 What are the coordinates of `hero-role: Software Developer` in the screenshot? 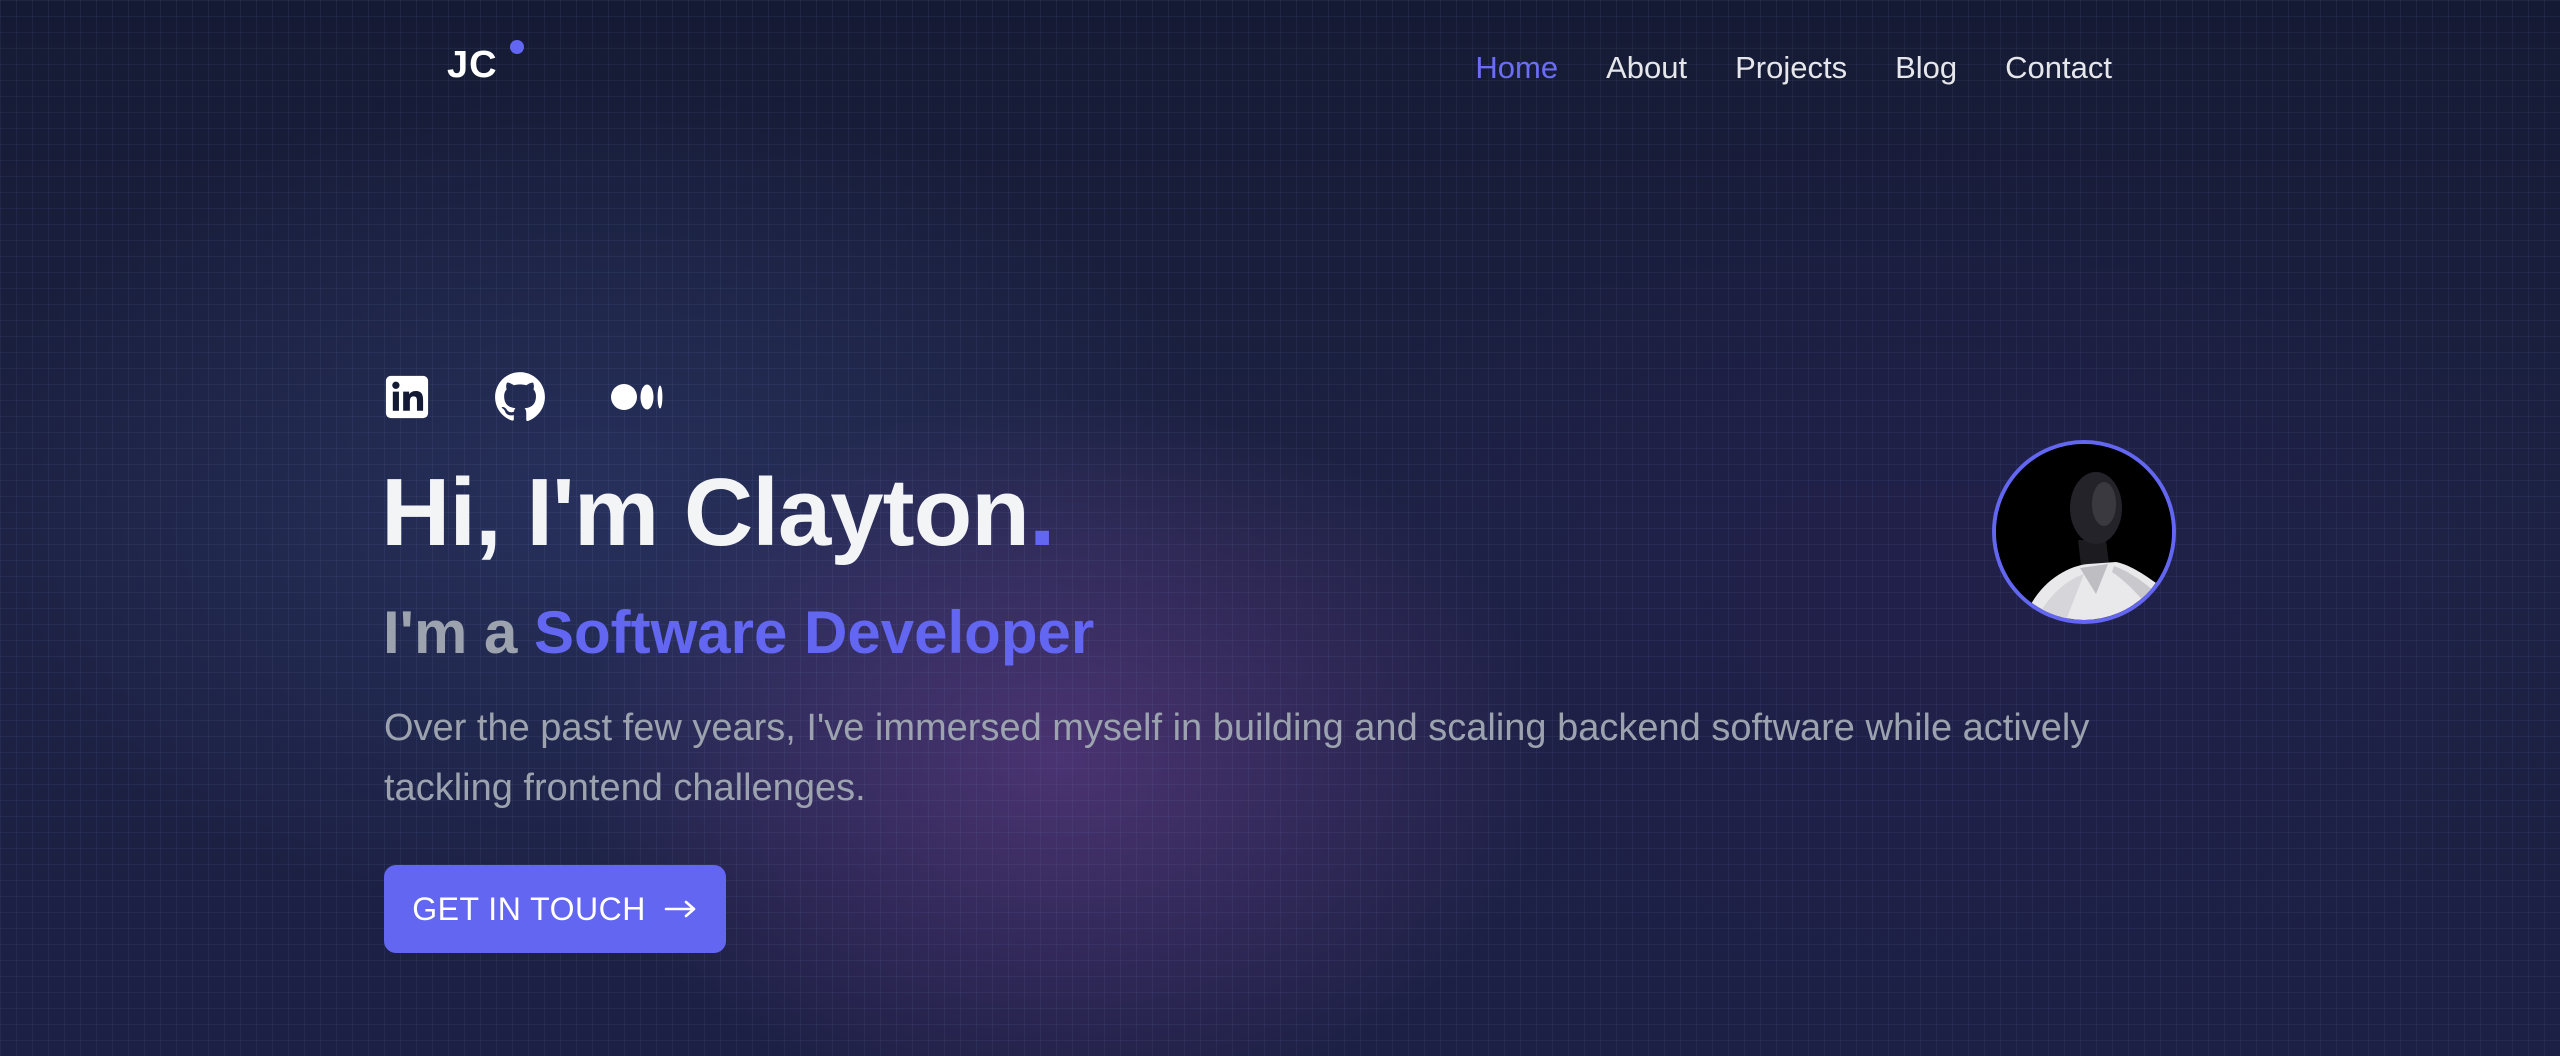 It's located at (814, 632).